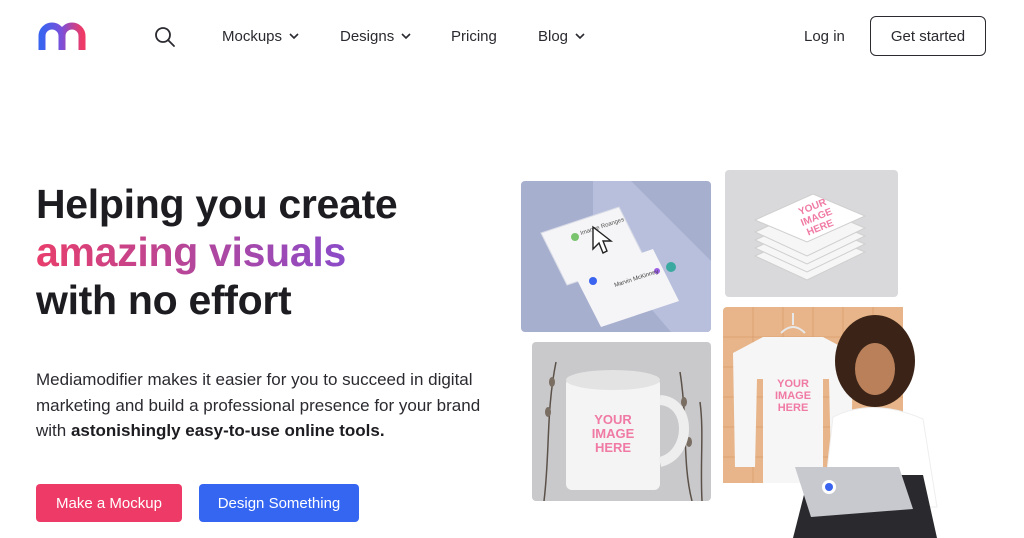 The height and width of the screenshot is (538, 1024). What do you see at coordinates (191, 252) in the screenshot?
I see `hero-title-highlight: amazing visuals` at bounding box center [191, 252].